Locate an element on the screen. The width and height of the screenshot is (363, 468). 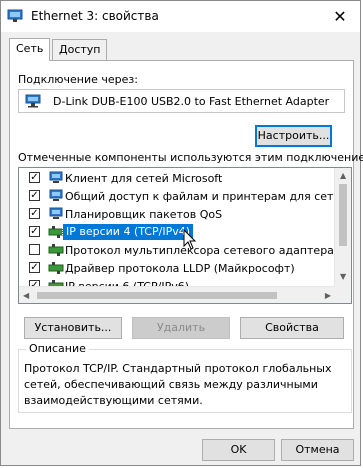
ok-button: OK is located at coordinates (238, 450).